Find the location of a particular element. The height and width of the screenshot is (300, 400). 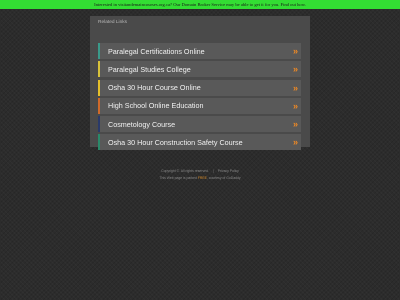

link-label: Cosmetology Course is located at coordinates (142, 124).